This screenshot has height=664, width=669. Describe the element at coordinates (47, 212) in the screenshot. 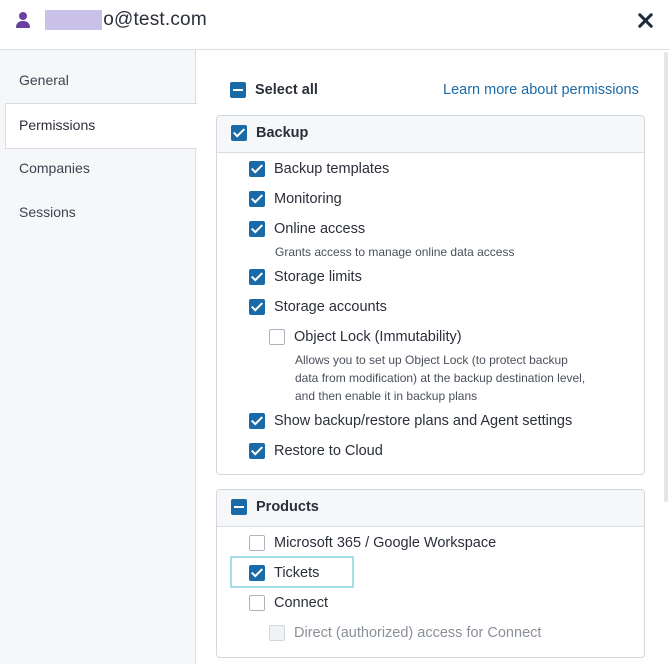

I see `sidebar-item-label: Sessions` at that location.